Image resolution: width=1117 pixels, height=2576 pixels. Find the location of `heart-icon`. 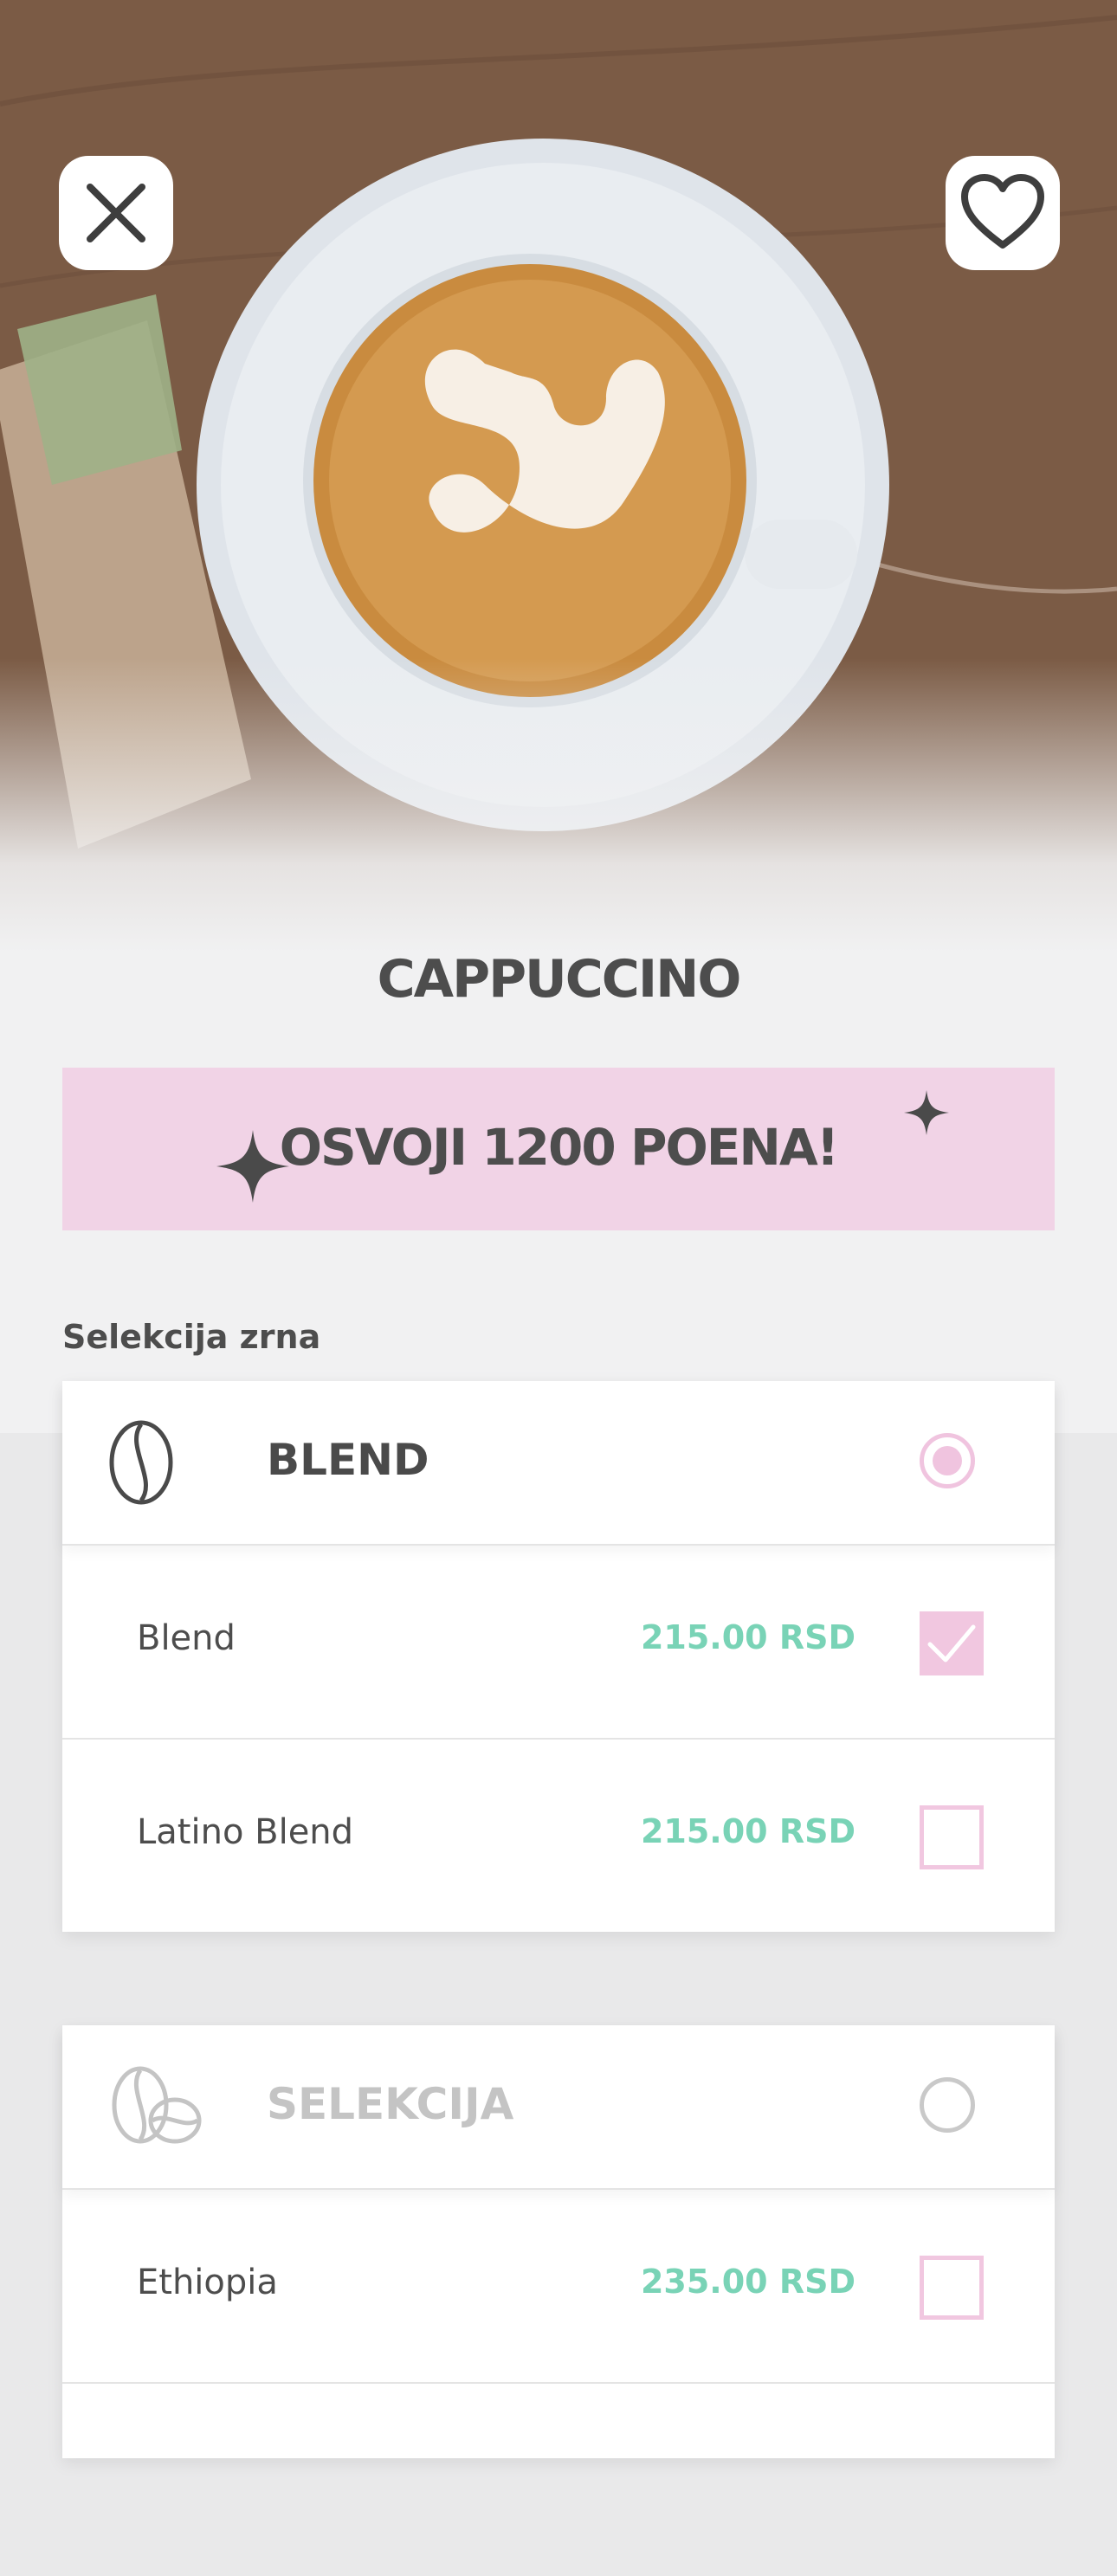

heart-icon is located at coordinates (1002, 212).